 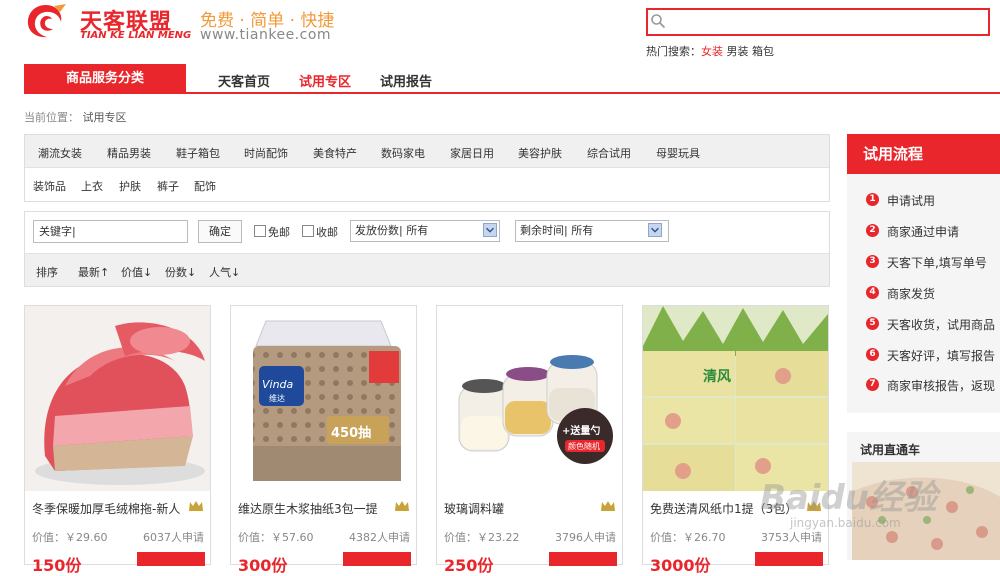 I want to click on hot-term-women: 女装, so click(x=712, y=51).